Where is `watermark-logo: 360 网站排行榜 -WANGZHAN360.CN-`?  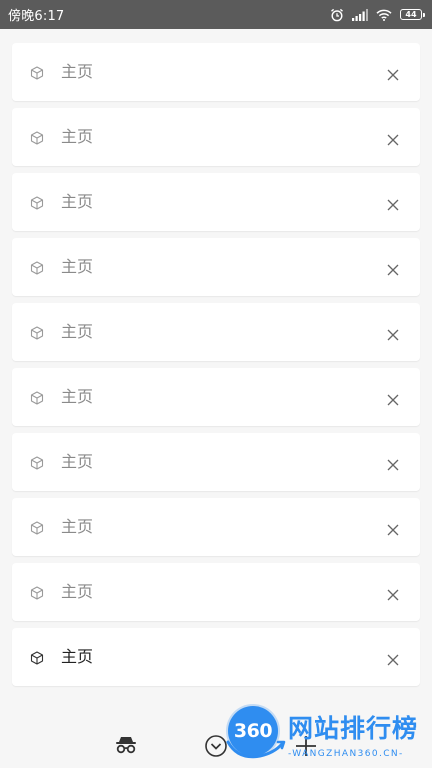
watermark-logo: 360 网站排行榜 -WANGZHAN360.CN- is located at coordinates (329, 737).